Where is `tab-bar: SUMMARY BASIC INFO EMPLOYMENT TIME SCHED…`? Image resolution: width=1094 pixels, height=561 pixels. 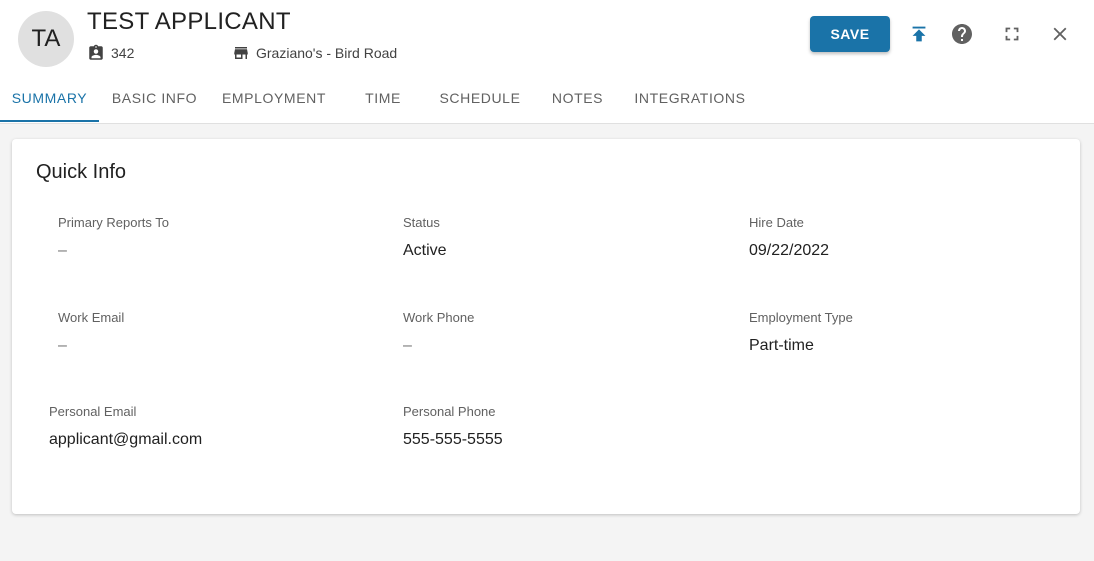
tab-bar: SUMMARY BASIC INFO EMPLOYMENT TIME SCHED… is located at coordinates (547, 99).